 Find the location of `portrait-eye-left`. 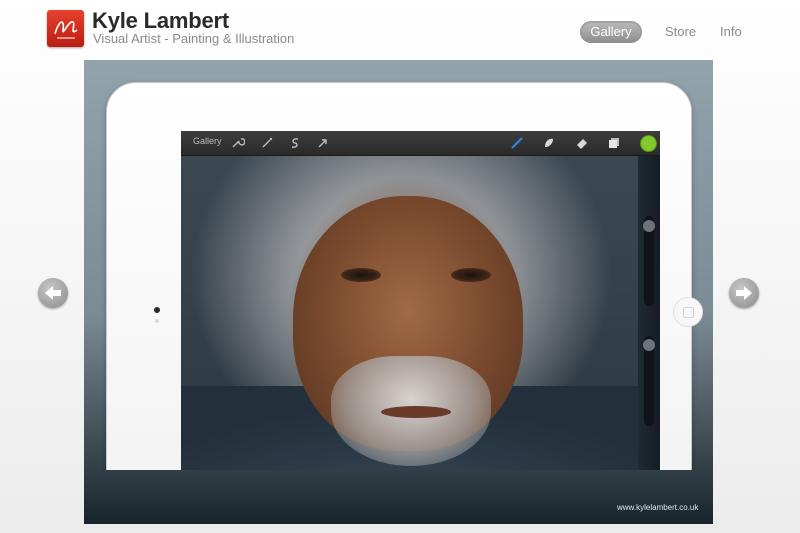

portrait-eye-left is located at coordinates (361, 275).